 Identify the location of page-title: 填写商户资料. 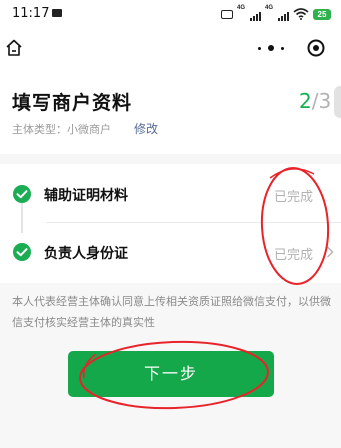
(72, 103).